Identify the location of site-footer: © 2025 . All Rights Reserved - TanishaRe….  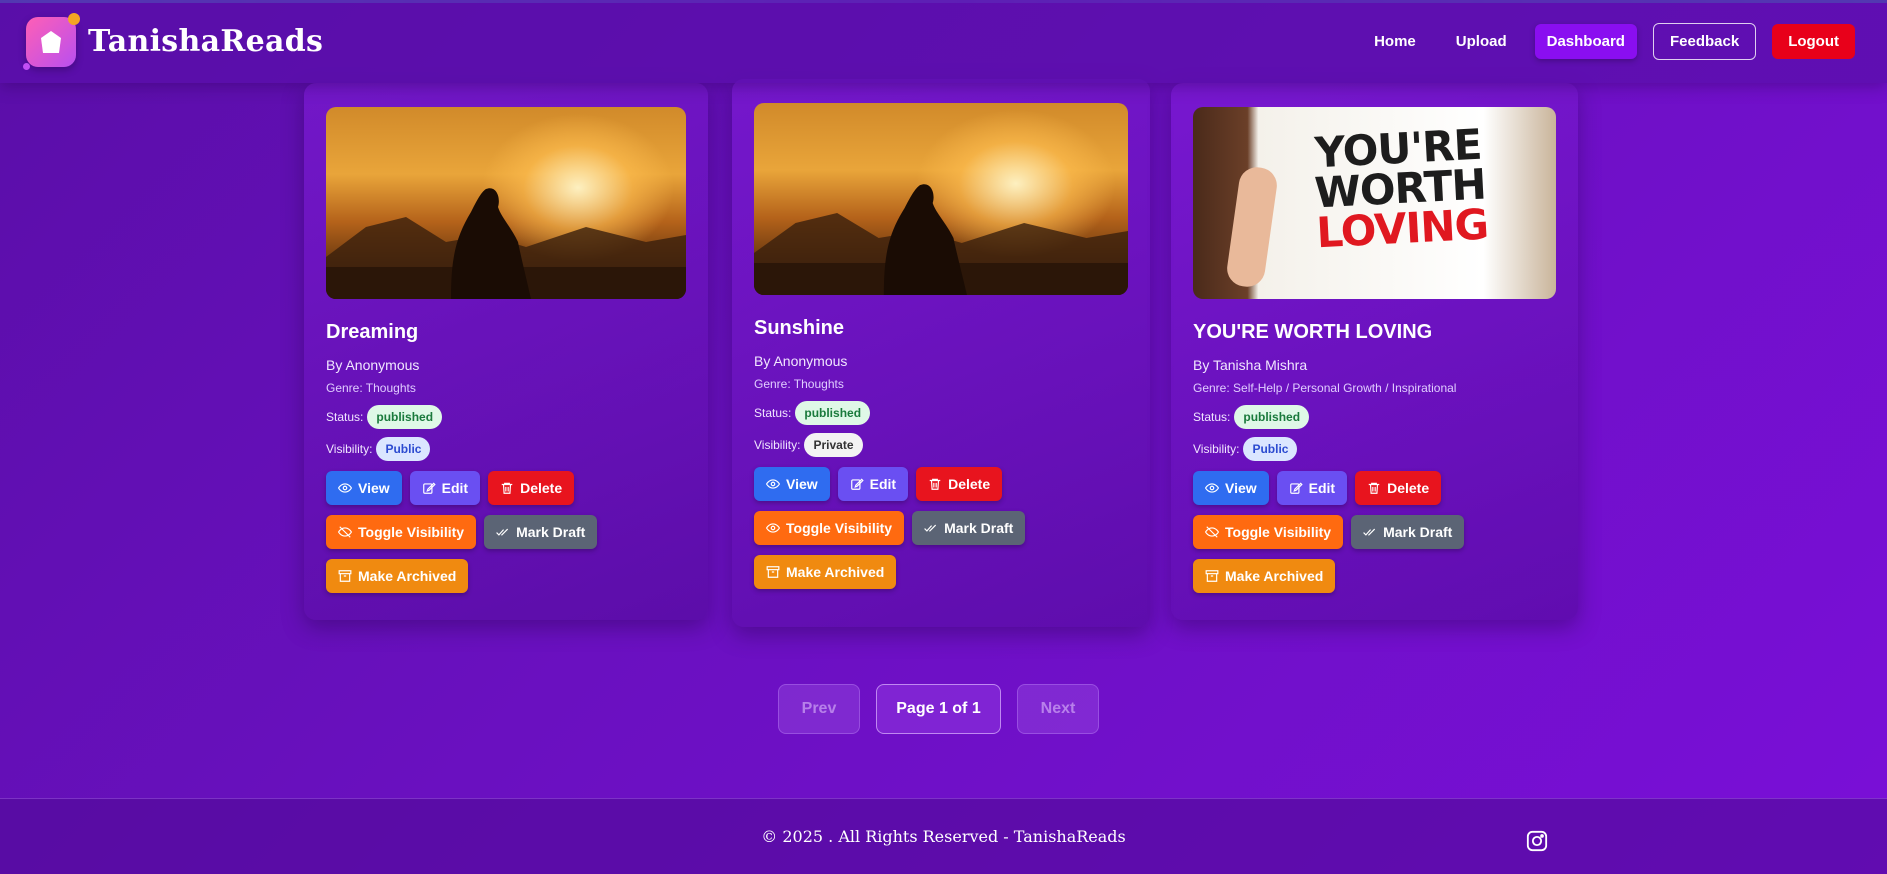
(943, 836).